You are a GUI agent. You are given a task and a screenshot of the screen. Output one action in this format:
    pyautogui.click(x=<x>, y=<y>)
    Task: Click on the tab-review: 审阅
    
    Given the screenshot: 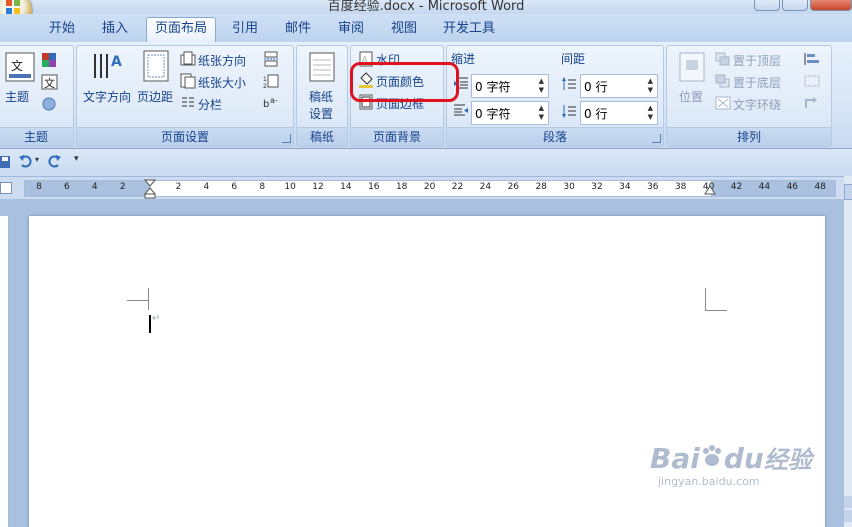 What is the action you would take?
    pyautogui.click(x=351, y=29)
    